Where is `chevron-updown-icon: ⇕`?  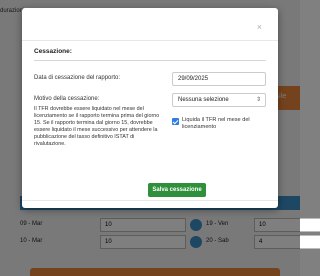
chevron-updown-icon: ⇕ is located at coordinates (258, 100).